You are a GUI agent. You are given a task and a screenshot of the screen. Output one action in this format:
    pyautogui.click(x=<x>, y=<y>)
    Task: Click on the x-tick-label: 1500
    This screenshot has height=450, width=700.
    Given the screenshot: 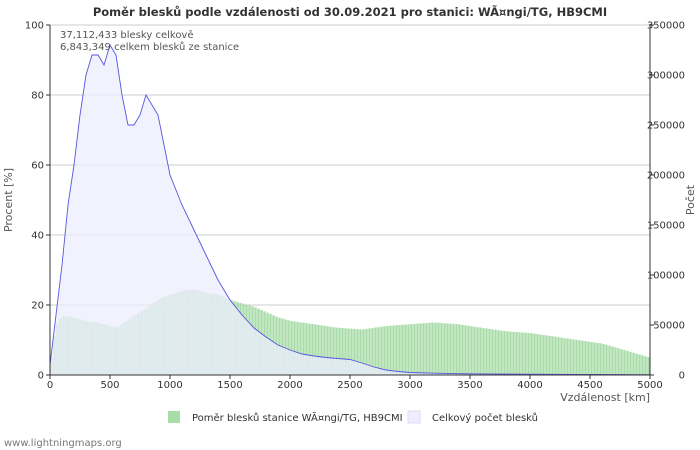 What is the action you would take?
    pyautogui.click(x=229, y=385)
    